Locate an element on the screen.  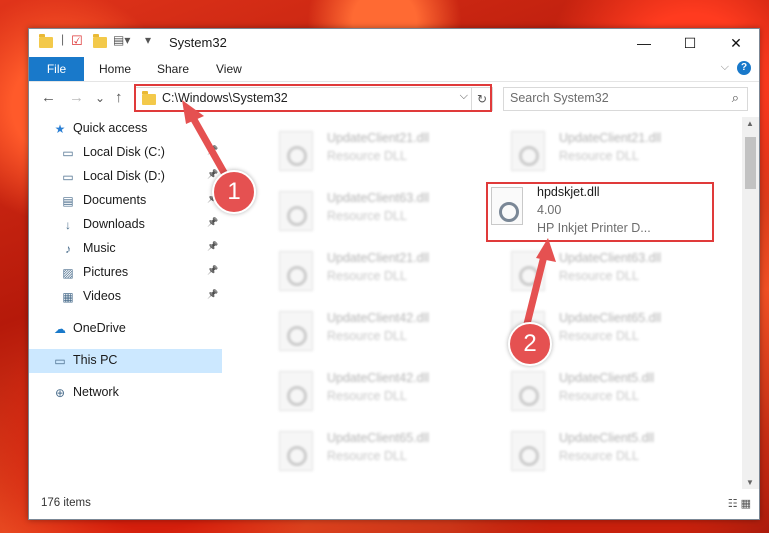
arrow-1-shaft is located at coordinates (209, 146).